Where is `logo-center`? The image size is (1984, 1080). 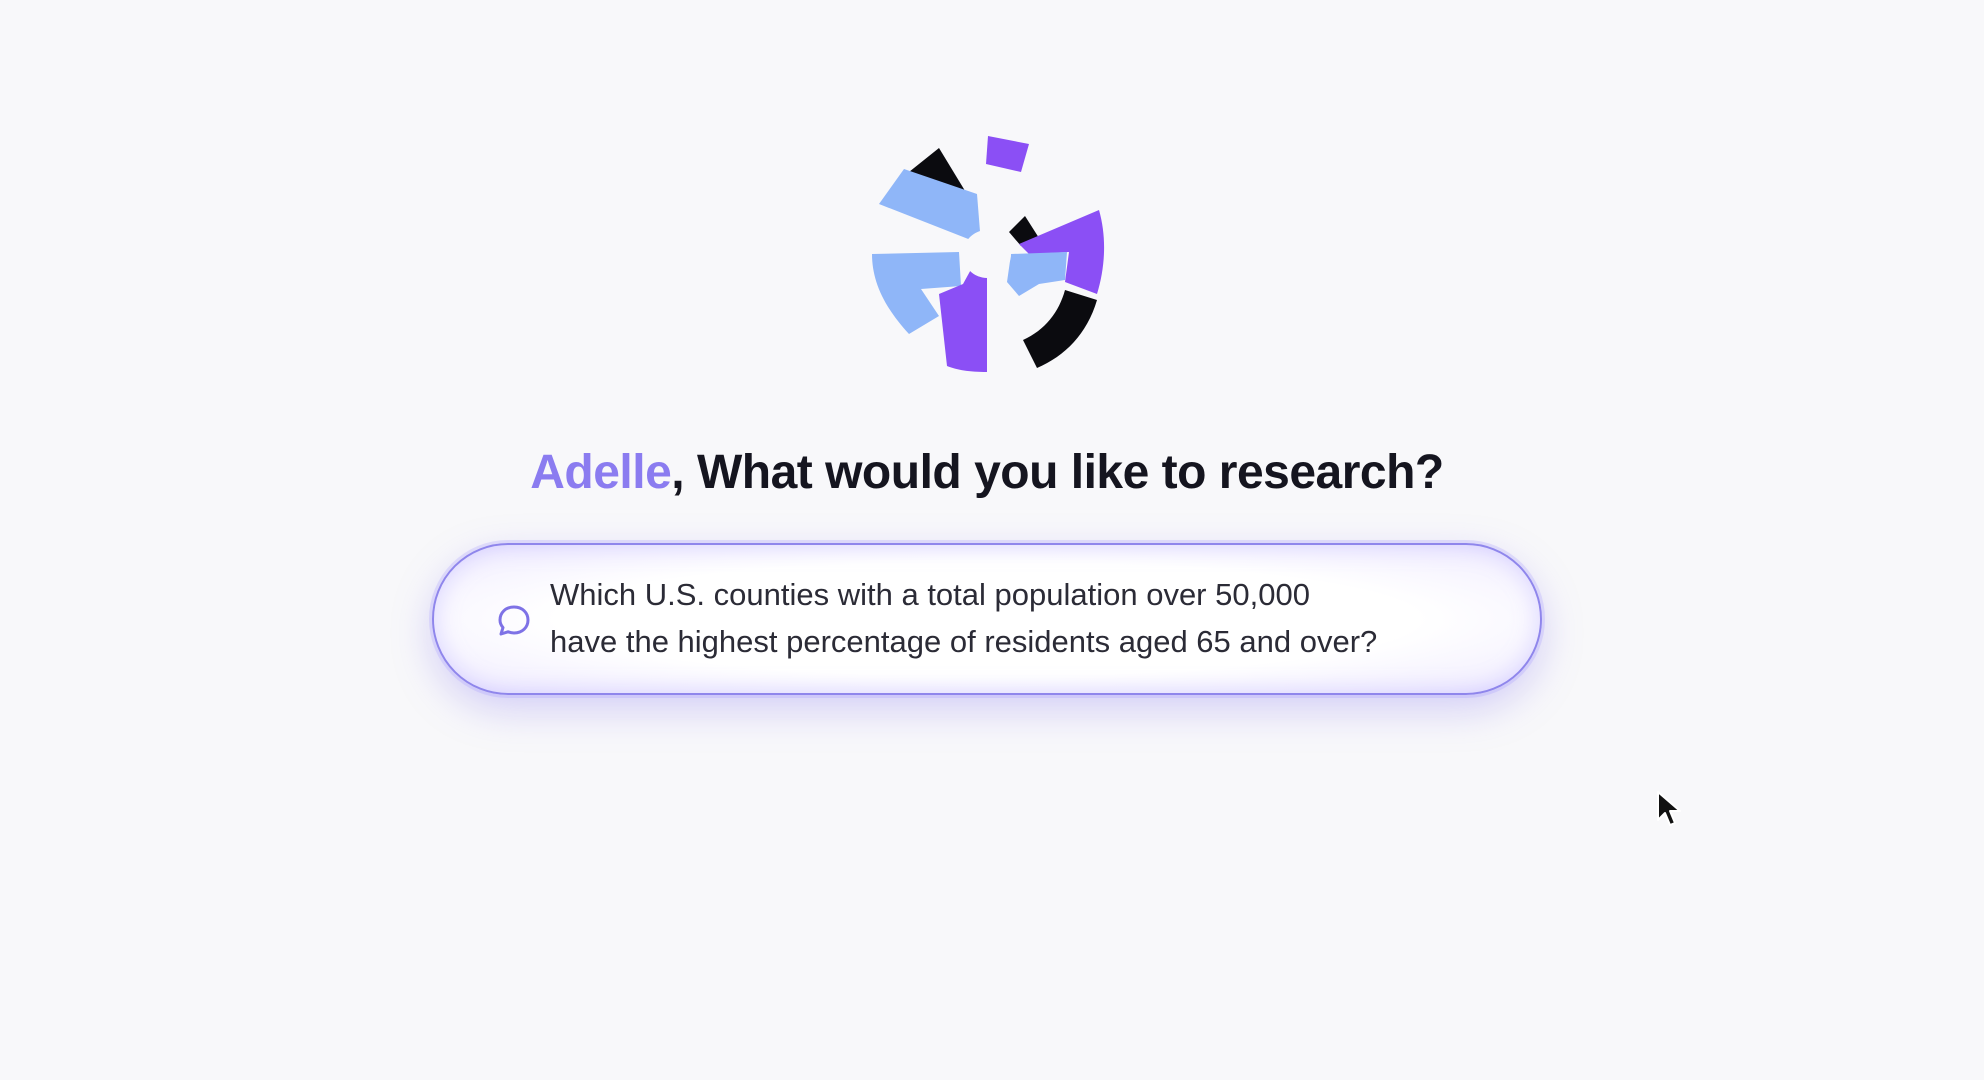
logo-center is located at coordinates (987, 254).